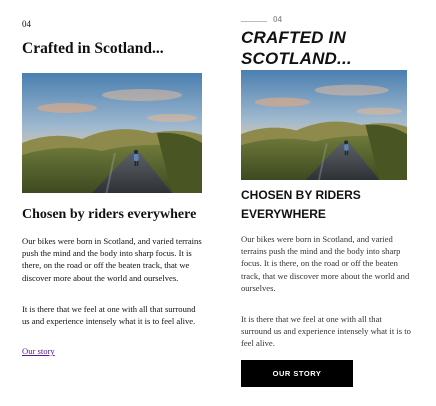 This screenshot has width=436, height=406. I want to click on our-story-button: Our story, so click(297, 373).